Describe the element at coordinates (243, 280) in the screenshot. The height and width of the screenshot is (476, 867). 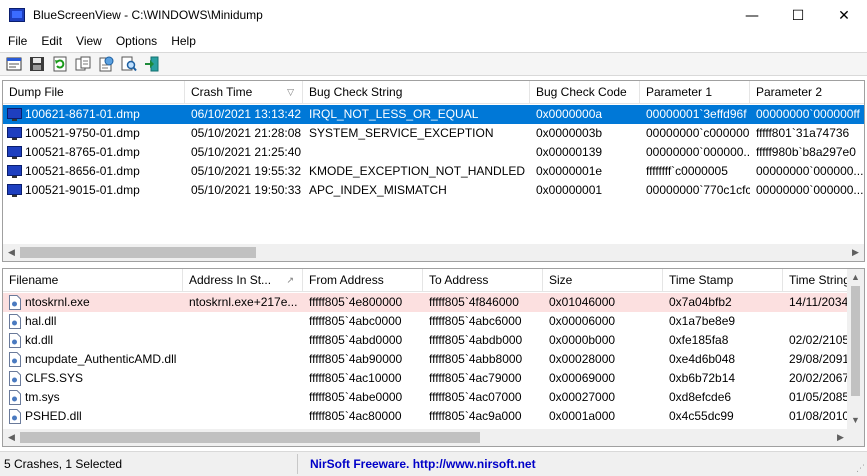
I see `column-address-in-stack: Address In St... ↗` at that location.